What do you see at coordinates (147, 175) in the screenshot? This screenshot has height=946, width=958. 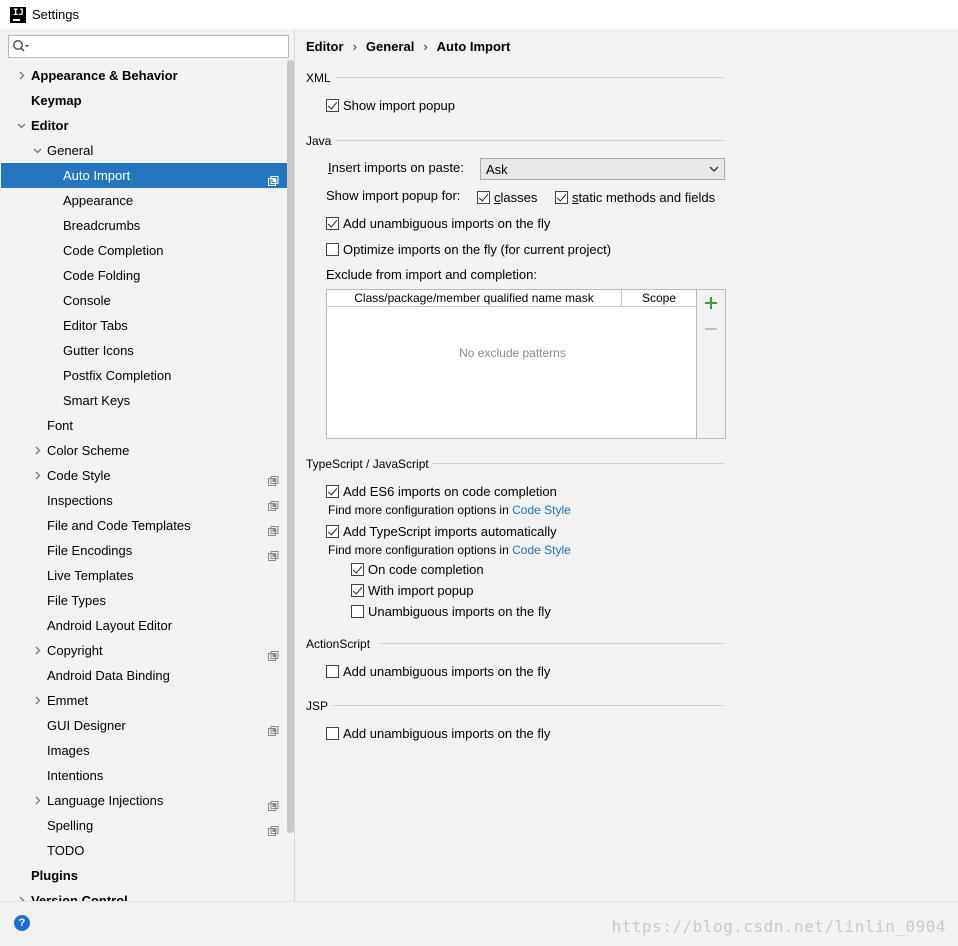 I see `tree-item: Auto Import` at bounding box center [147, 175].